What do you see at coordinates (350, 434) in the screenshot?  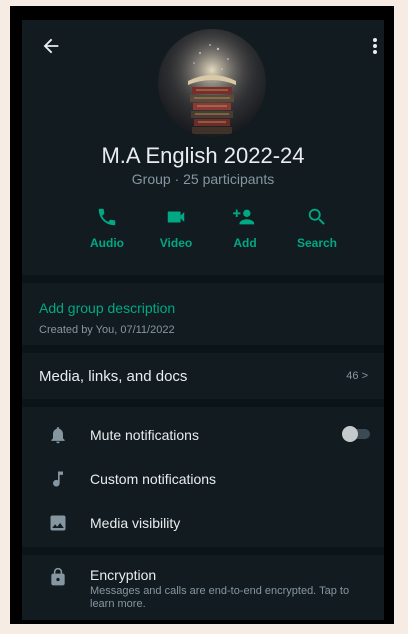 I see `toggle-knob` at bounding box center [350, 434].